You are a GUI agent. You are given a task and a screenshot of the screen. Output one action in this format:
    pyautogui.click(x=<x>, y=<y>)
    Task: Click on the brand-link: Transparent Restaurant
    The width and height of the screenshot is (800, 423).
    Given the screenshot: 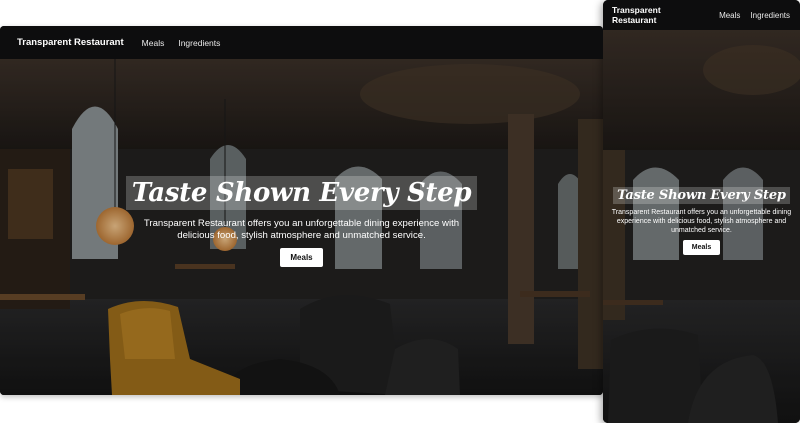 What is the action you would take?
    pyautogui.click(x=70, y=42)
    